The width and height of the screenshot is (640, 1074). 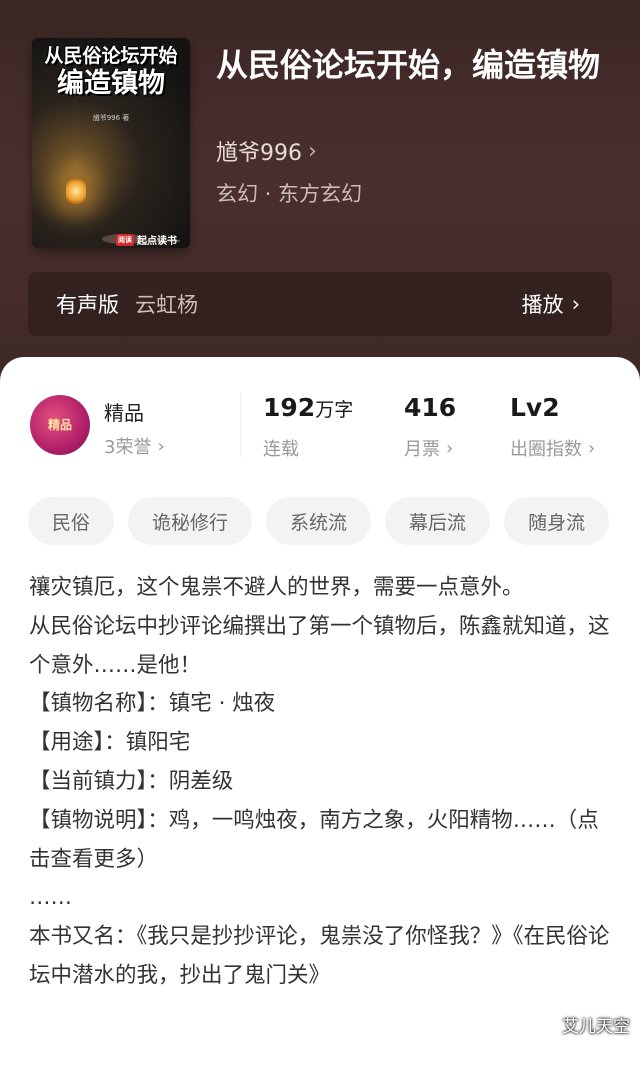 What do you see at coordinates (259, 153) in the screenshot?
I see `author-name: 馗爷996` at bounding box center [259, 153].